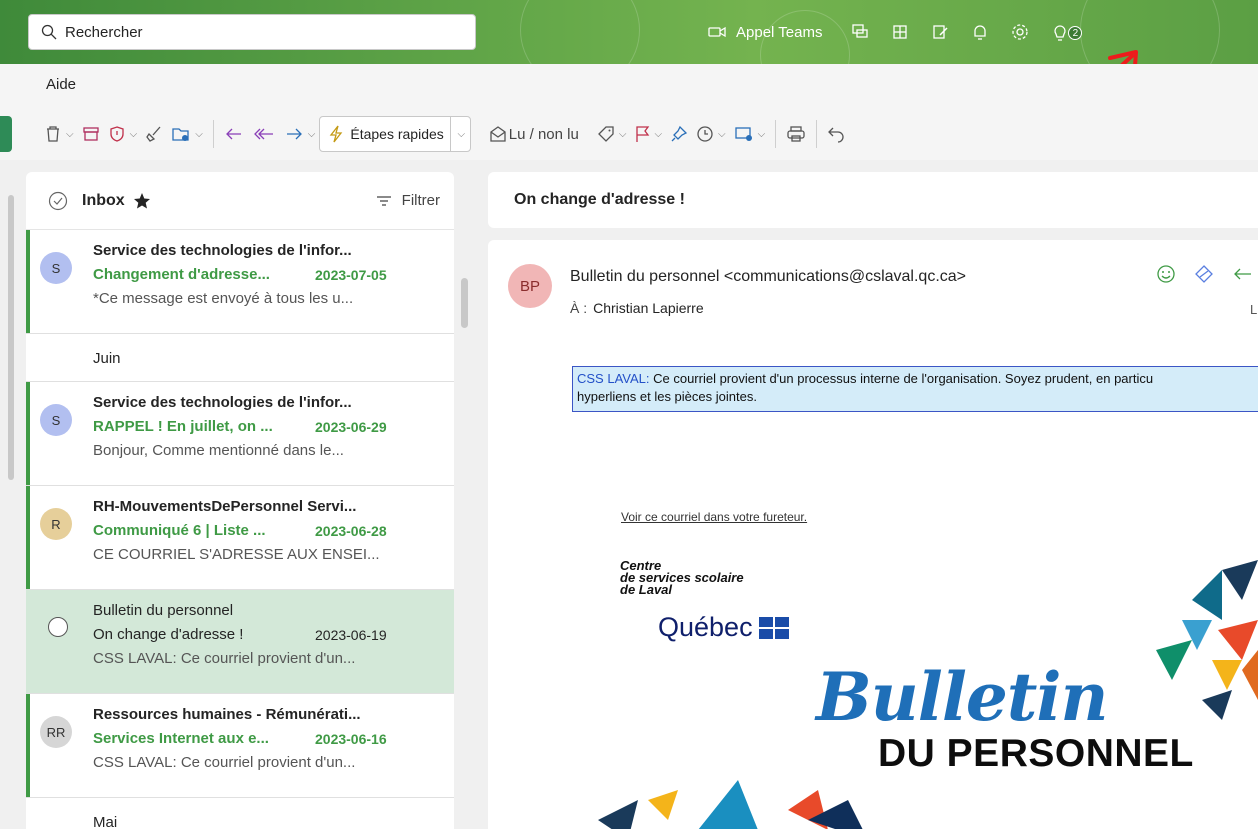 This screenshot has width=1258, height=829. What do you see at coordinates (56, 420) in the screenshot?
I see `avatar: S` at bounding box center [56, 420].